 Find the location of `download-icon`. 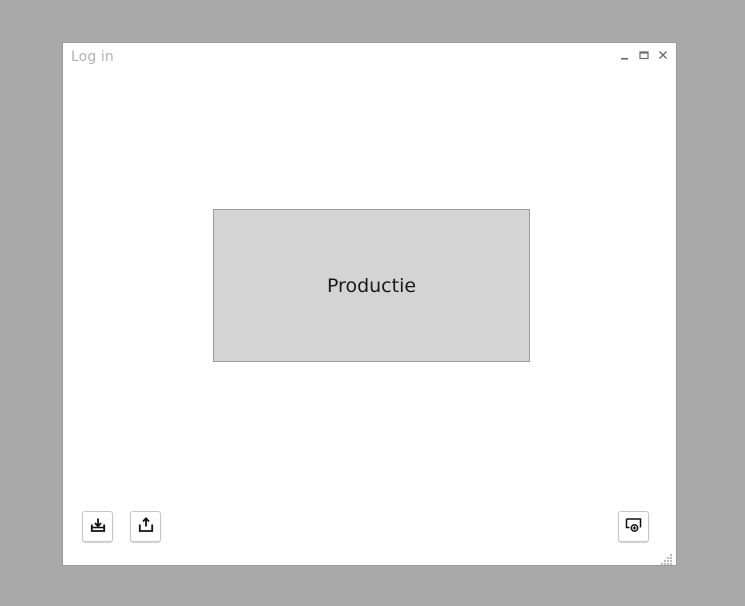

download-icon is located at coordinates (98, 527).